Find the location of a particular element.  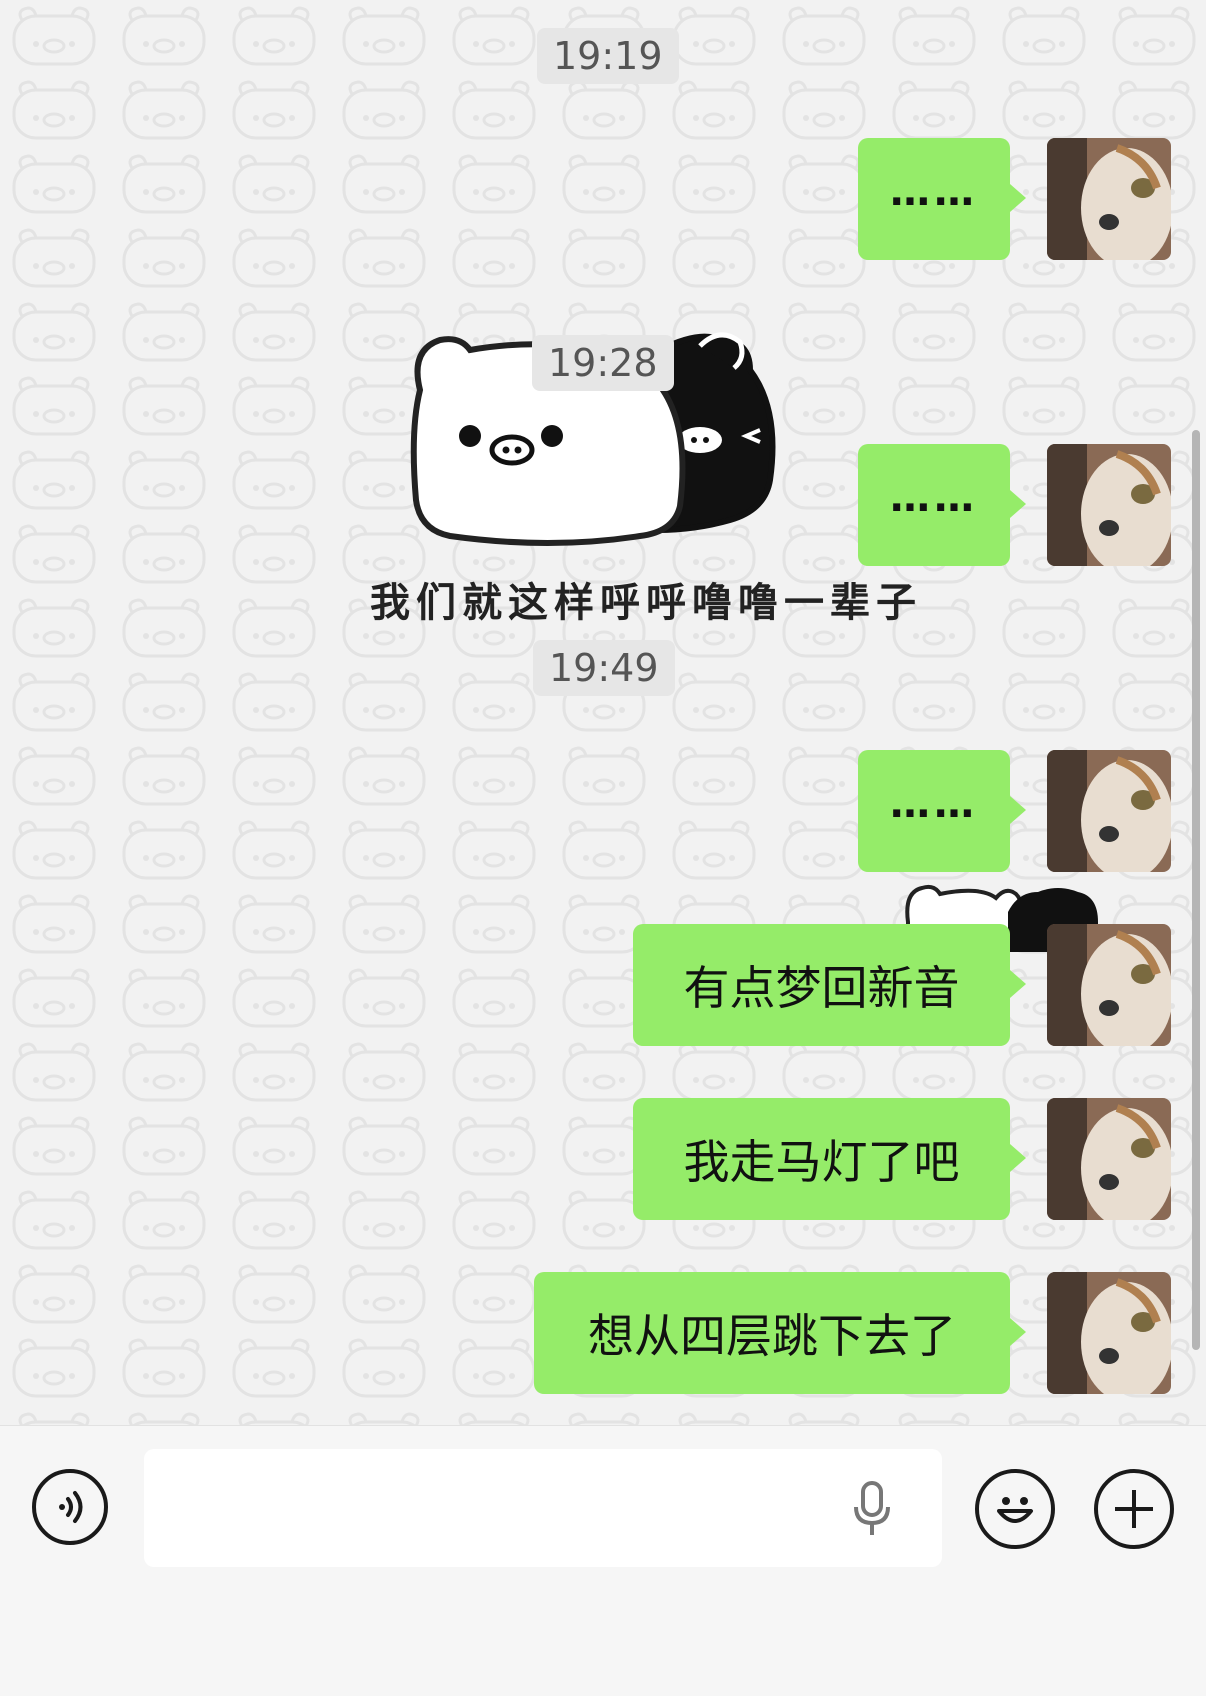

voice-button is located at coordinates (70, 1507).